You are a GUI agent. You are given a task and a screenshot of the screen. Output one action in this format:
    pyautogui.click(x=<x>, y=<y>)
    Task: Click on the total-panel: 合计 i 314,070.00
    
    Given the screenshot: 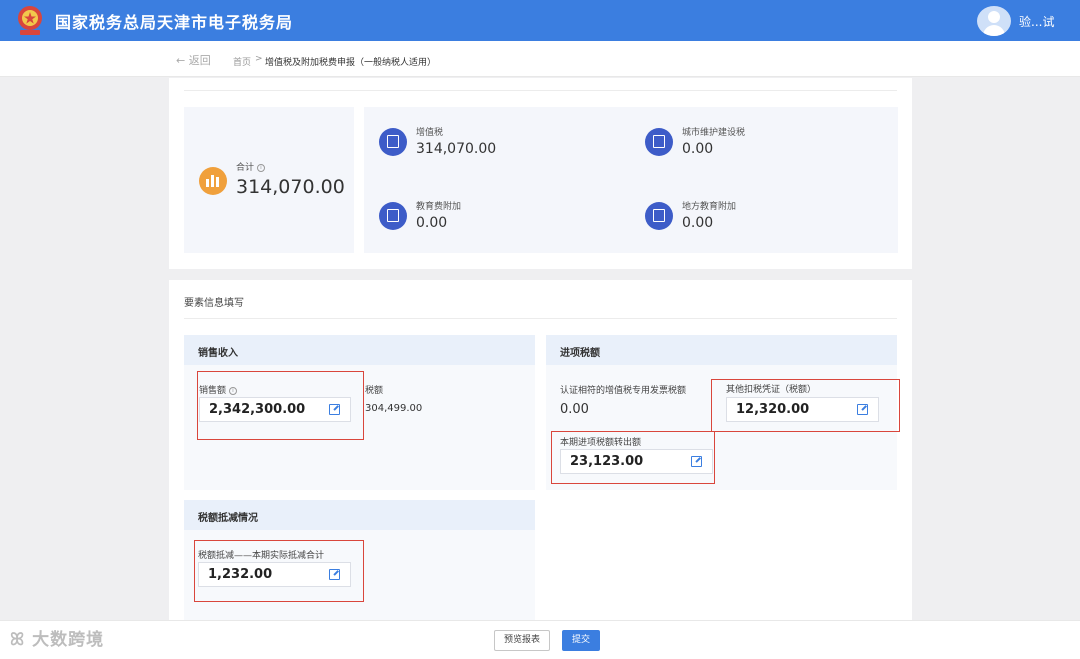 What is the action you would take?
    pyautogui.click(x=269, y=180)
    